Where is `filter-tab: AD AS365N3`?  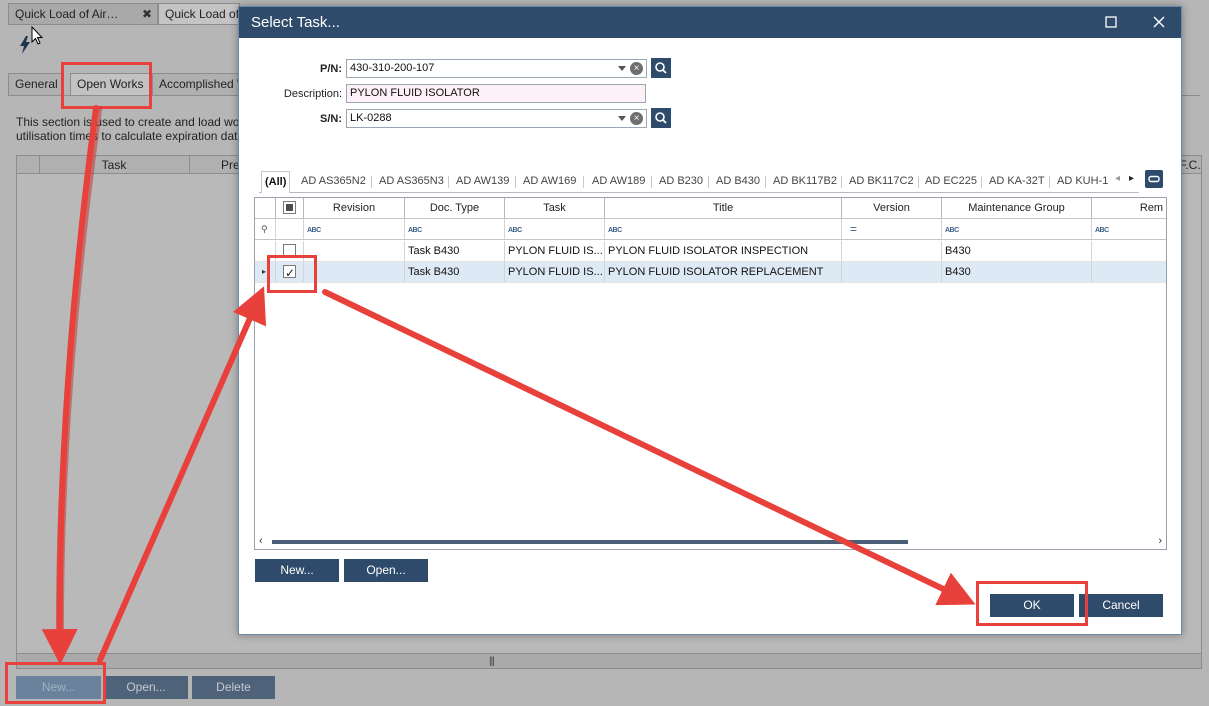
filter-tab: AD AS365N3 is located at coordinates (411, 182).